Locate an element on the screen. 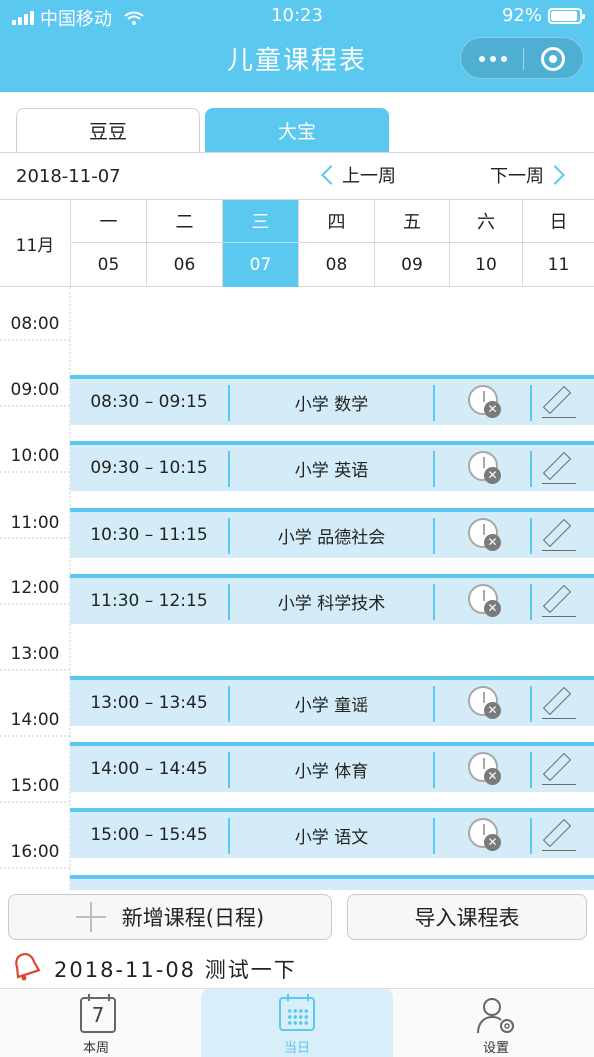 The width and height of the screenshot is (594, 1057). weekday-label: 日 is located at coordinates (558, 221).